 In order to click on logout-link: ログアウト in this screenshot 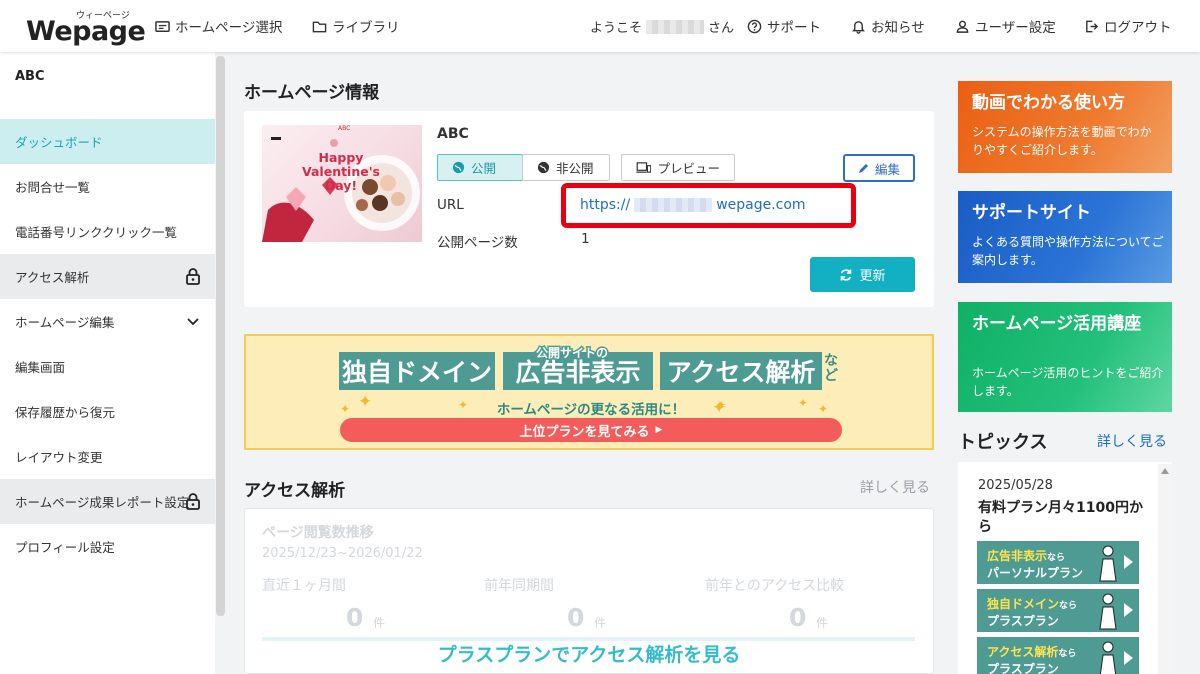, I will do `click(1128, 26)`.